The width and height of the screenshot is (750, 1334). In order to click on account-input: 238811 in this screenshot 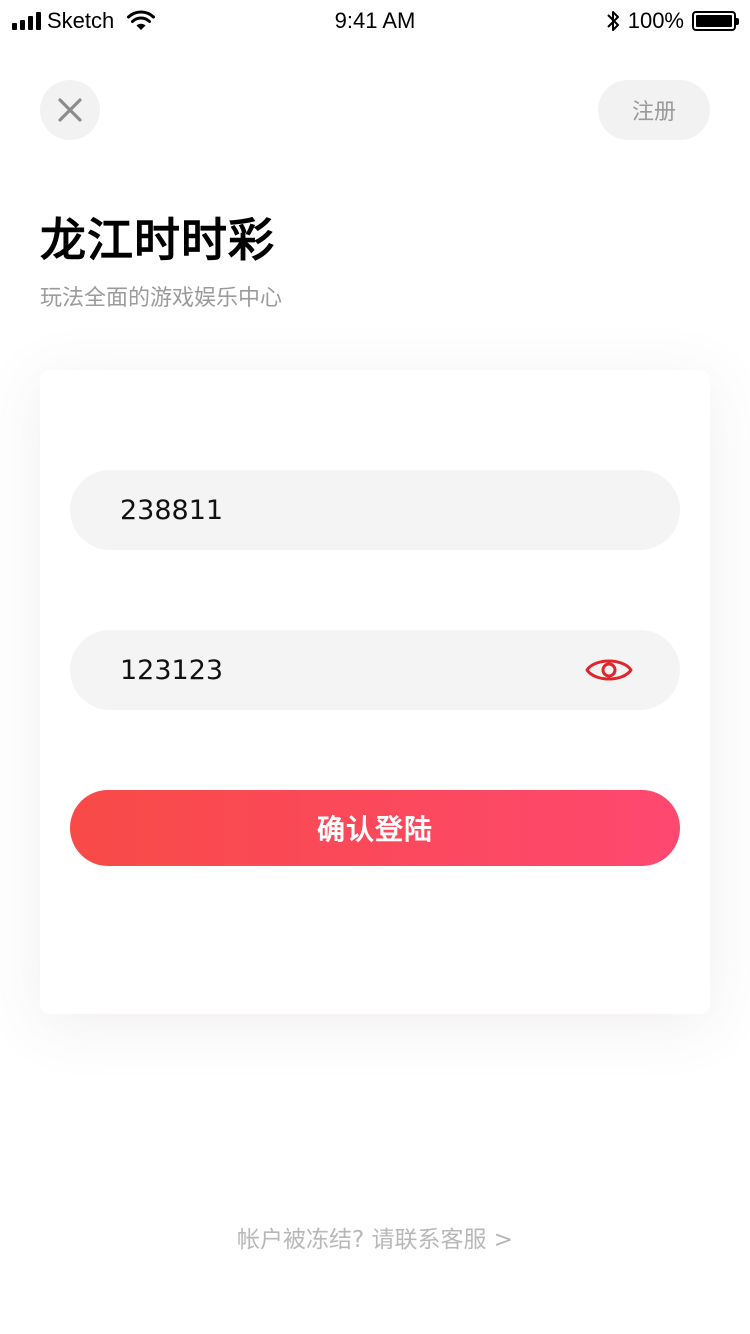, I will do `click(375, 510)`.